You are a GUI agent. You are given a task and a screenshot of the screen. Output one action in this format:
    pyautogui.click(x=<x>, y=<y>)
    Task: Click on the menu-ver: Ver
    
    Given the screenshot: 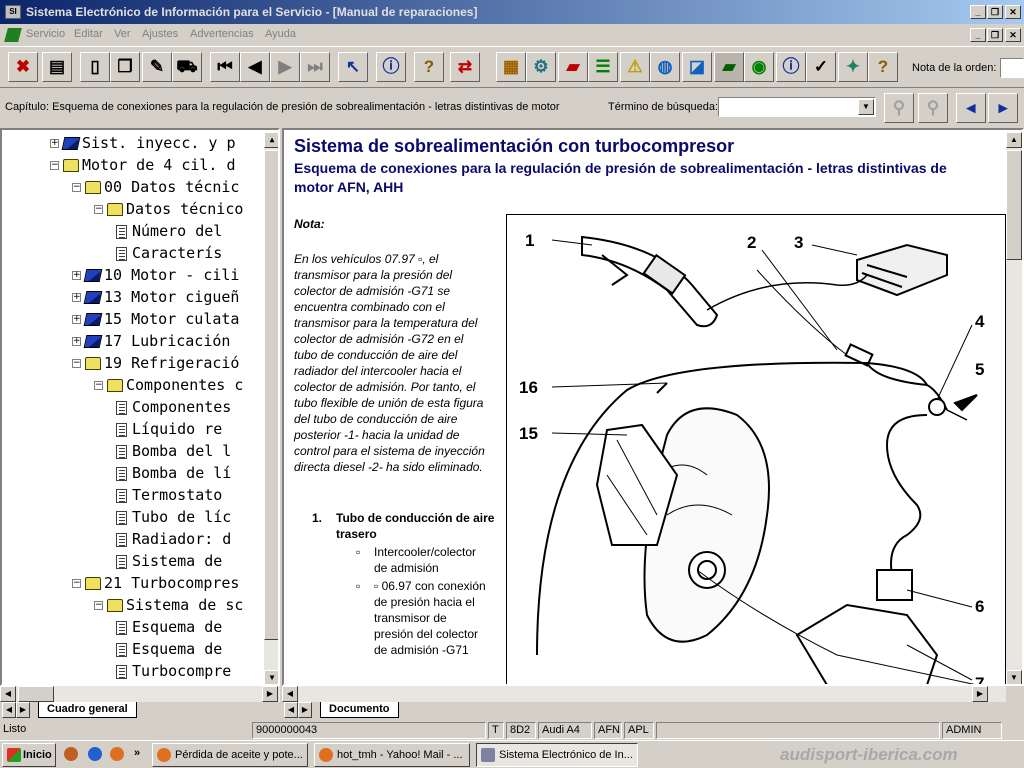 What is the action you would take?
    pyautogui.click(x=122, y=34)
    